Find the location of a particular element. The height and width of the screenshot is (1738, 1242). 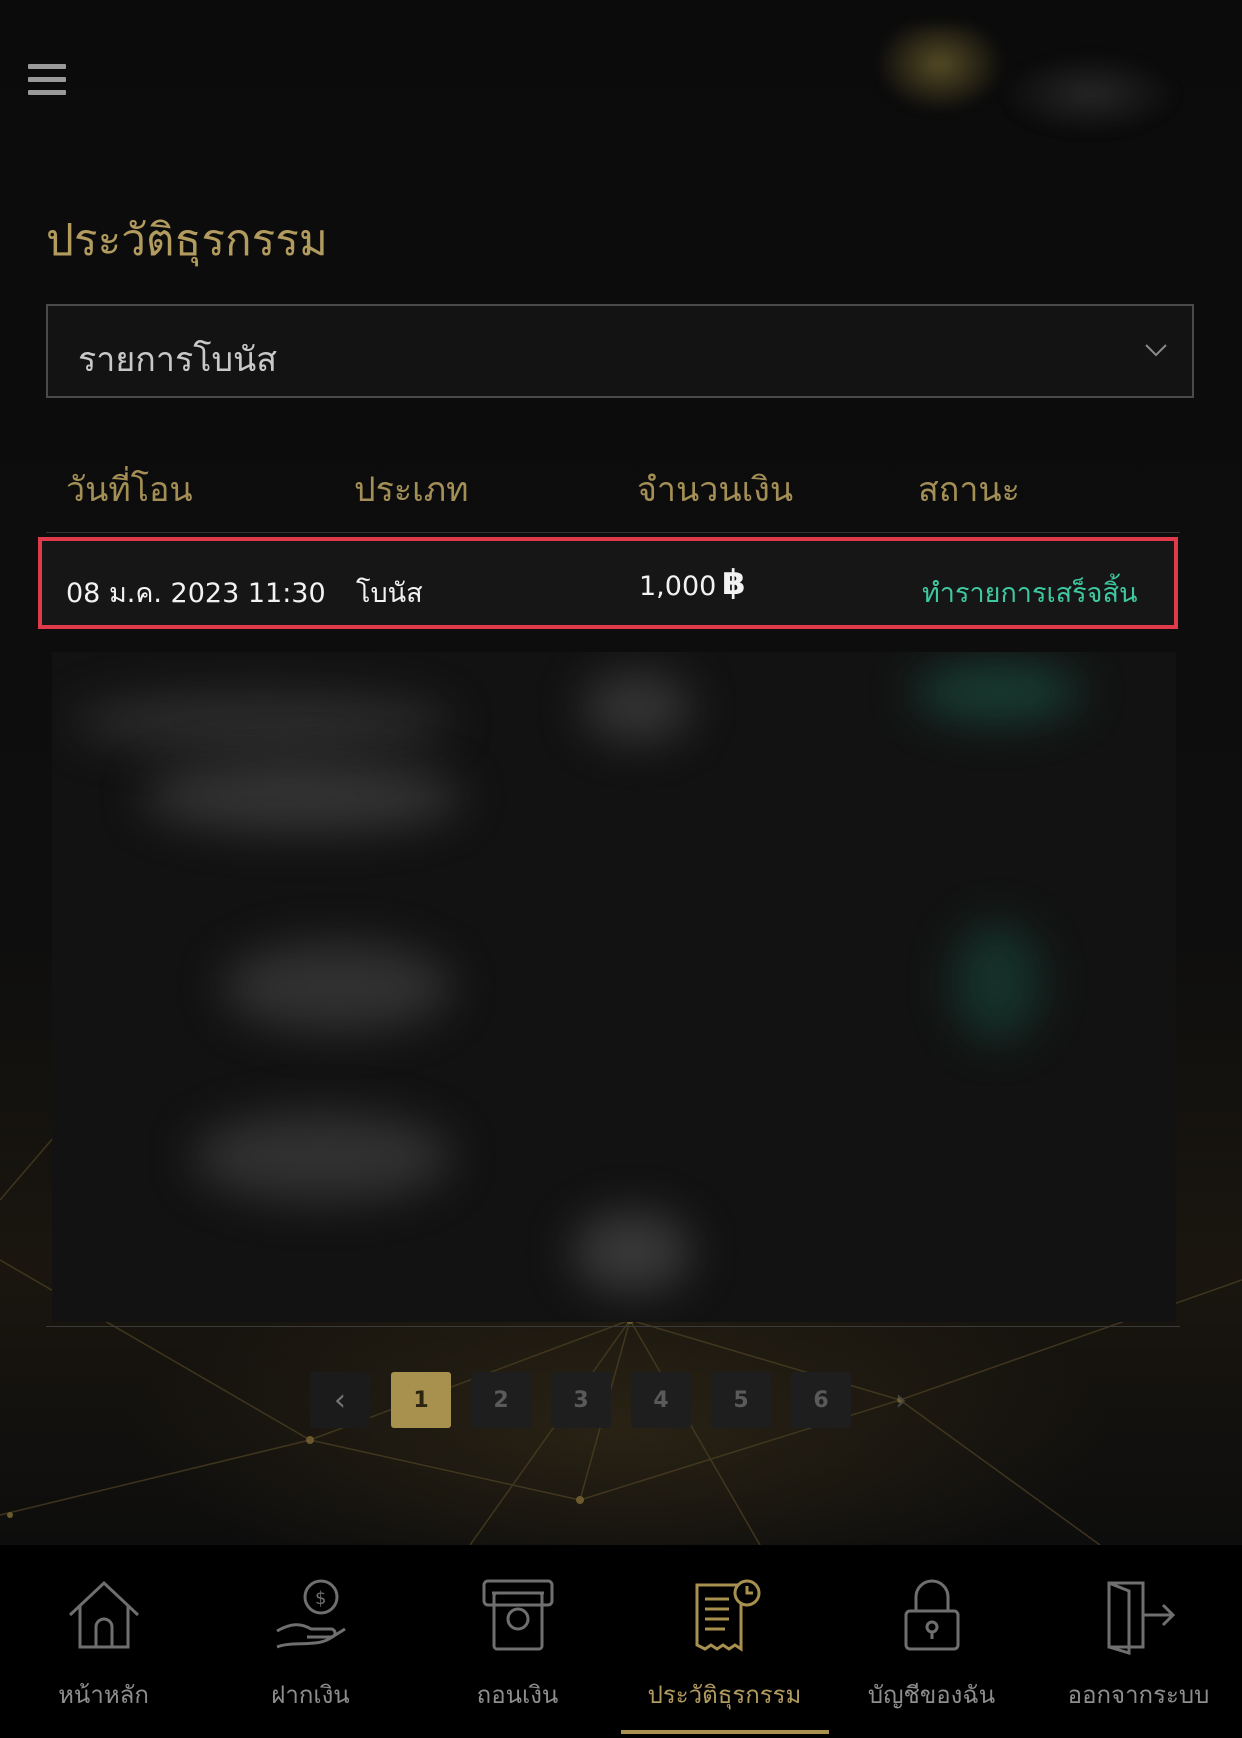

active-tab-indicator is located at coordinates (725, 1732).